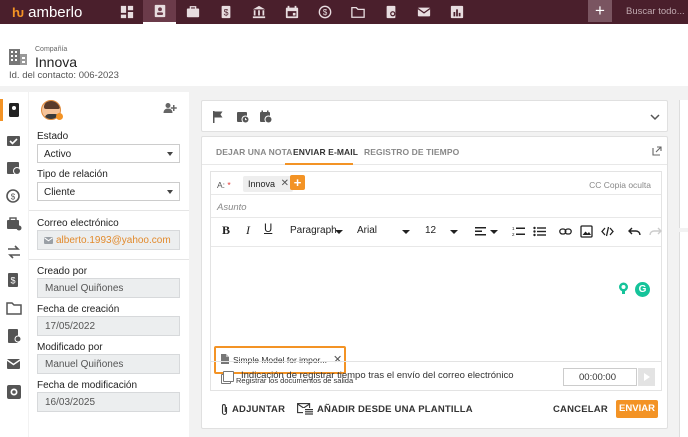 Image resolution: width=688 pixels, height=437 pixels. I want to click on dashboard-nav-icon, so click(126, 12).